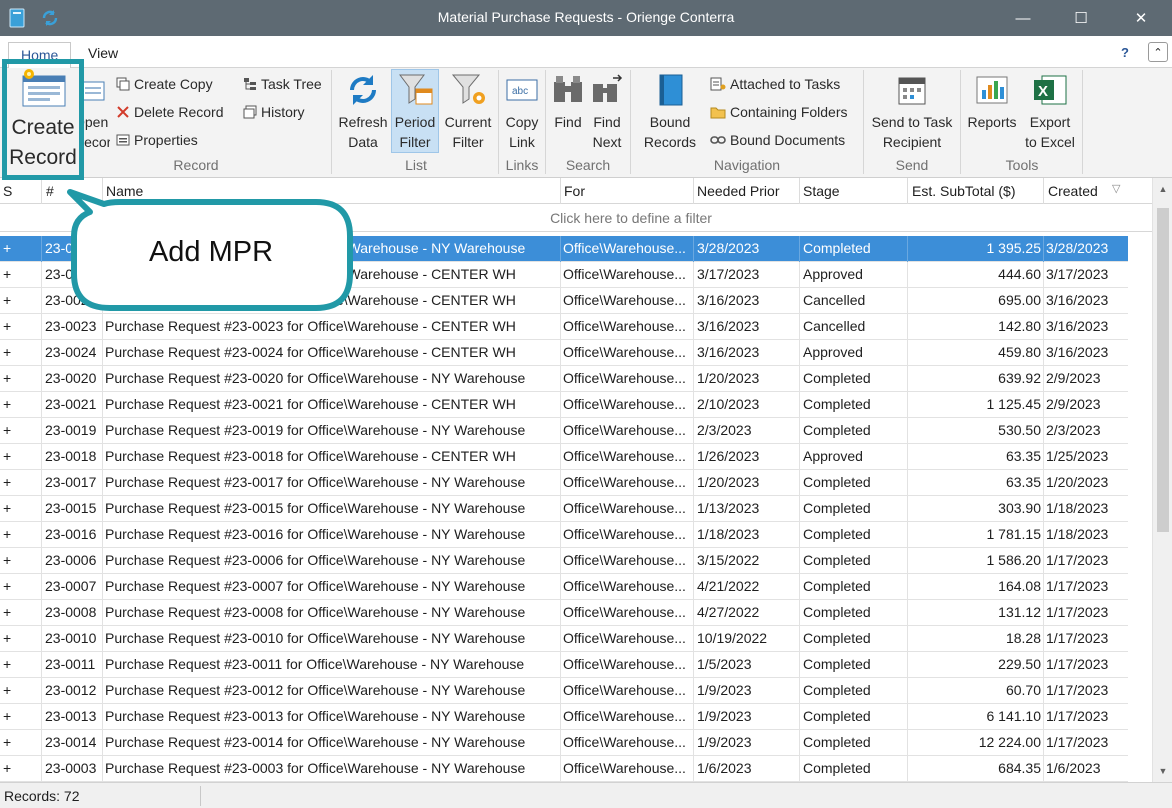 This screenshot has height=808, width=1172. Describe the element at coordinates (522, 112) in the screenshot. I see `copy-link-button: abc Copy Link` at that location.